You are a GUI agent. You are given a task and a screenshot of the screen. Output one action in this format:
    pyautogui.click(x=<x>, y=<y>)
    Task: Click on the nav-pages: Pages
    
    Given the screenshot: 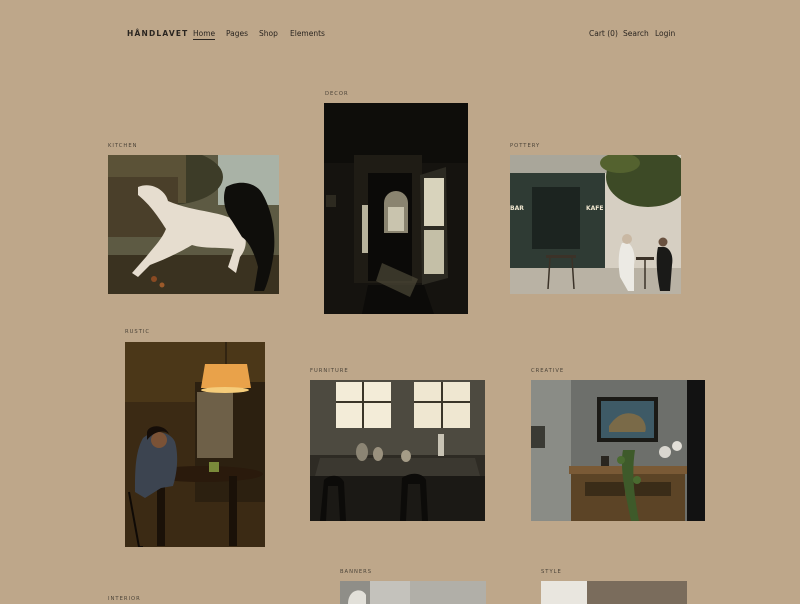 What is the action you would take?
    pyautogui.click(x=237, y=33)
    